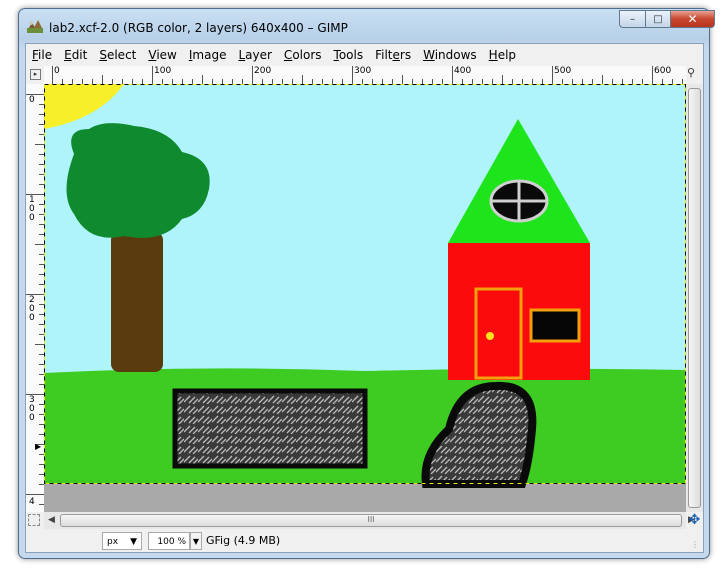 The width and height of the screenshot is (727, 579). What do you see at coordinates (696, 545) in the screenshot?
I see `resize-grip-icon: ⋮` at bounding box center [696, 545].